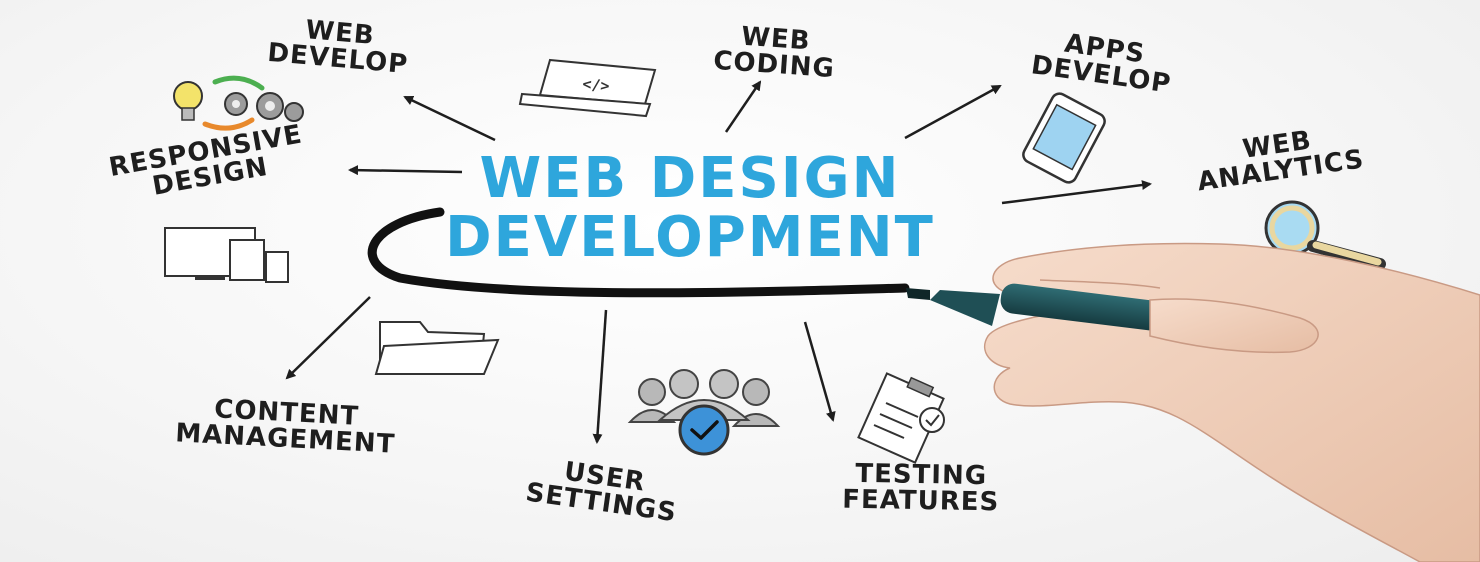  What do you see at coordinates (238, 103) in the screenshot?
I see `lightbulb-gears-icon` at bounding box center [238, 103].